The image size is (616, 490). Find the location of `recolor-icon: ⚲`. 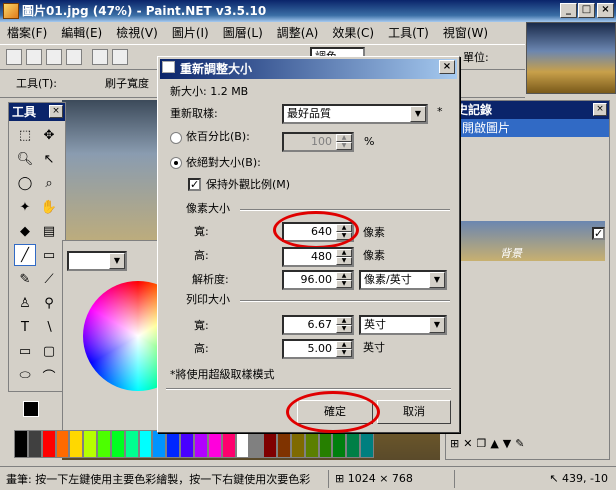

recolor-icon: ⚲ is located at coordinates (49, 303).